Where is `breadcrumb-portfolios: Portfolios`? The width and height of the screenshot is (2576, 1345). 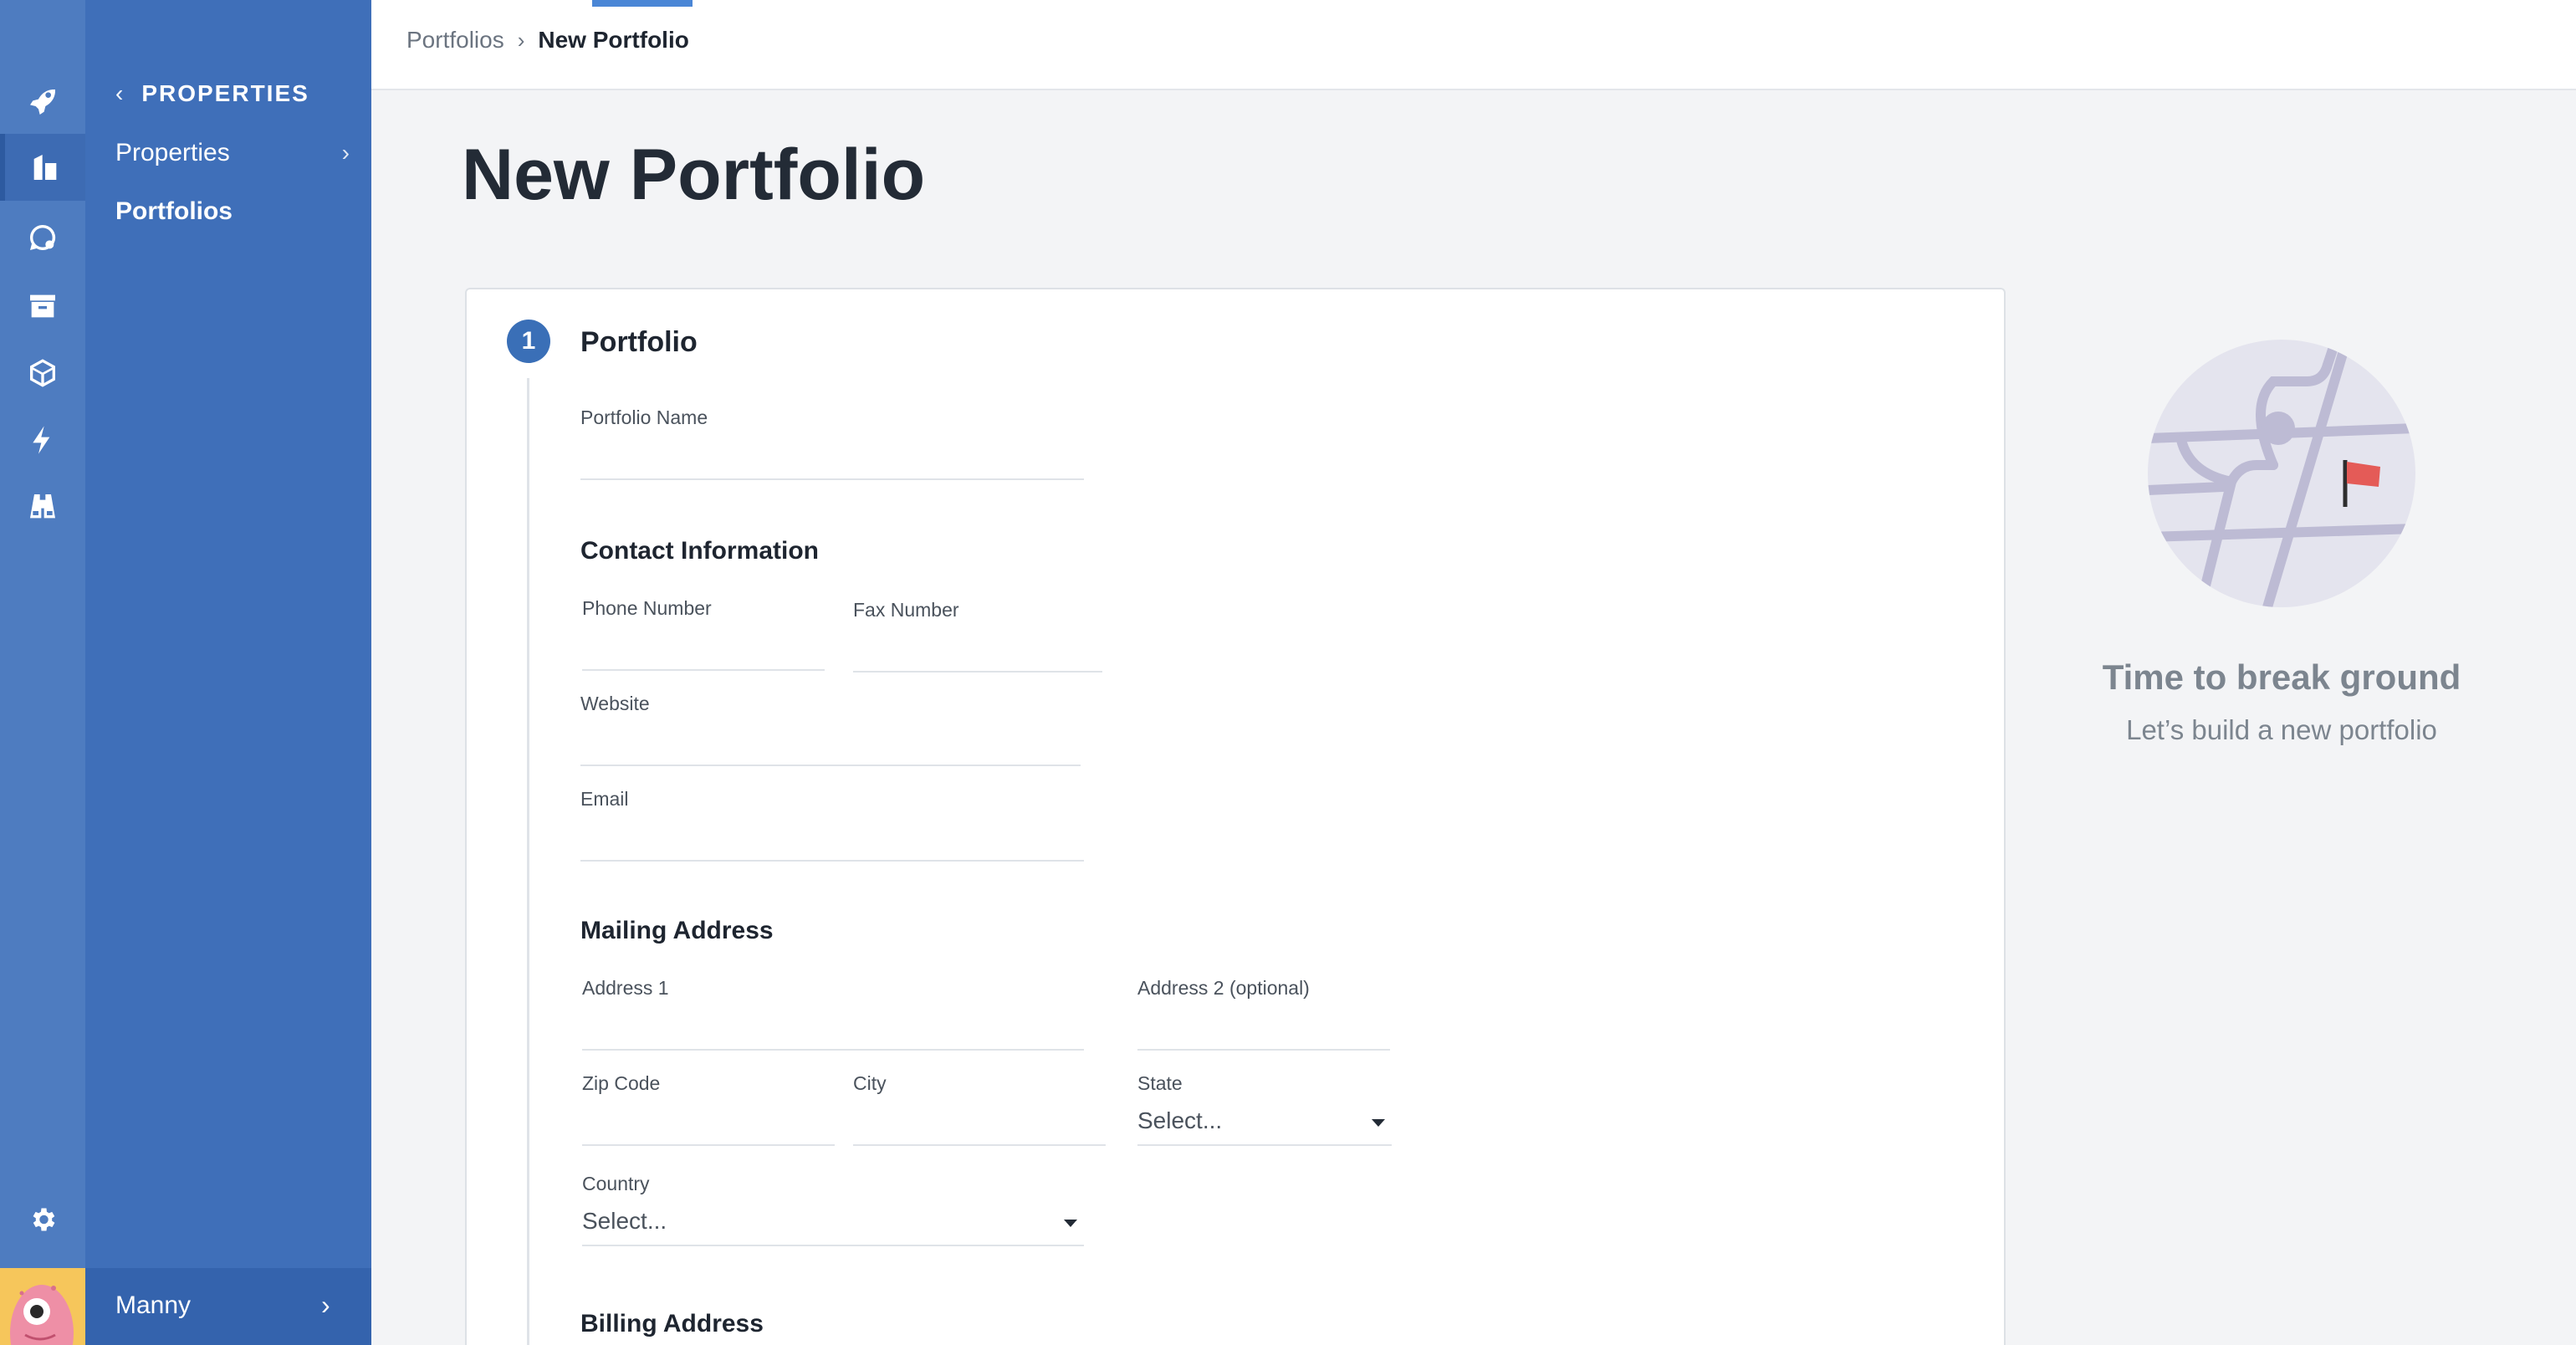
breadcrumb-portfolios: Portfolios is located at coordinates (455, 40).